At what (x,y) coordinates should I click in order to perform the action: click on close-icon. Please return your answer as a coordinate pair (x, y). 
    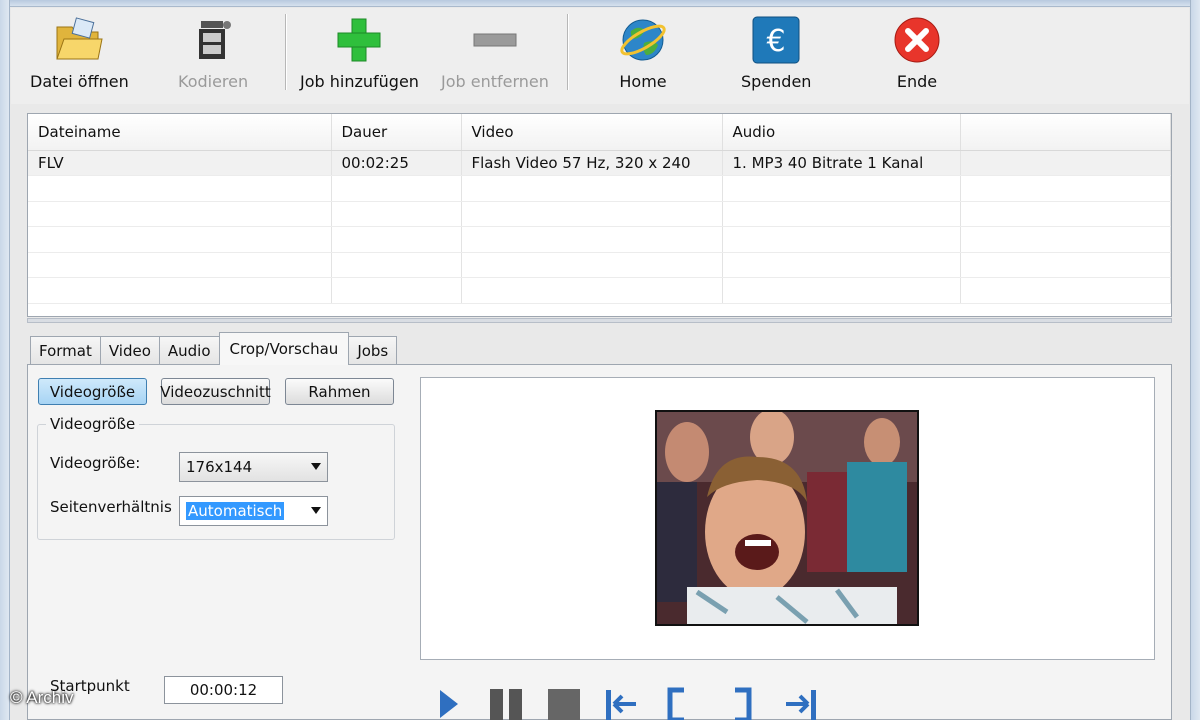
    Looking at the image, I should click on (917, 40).